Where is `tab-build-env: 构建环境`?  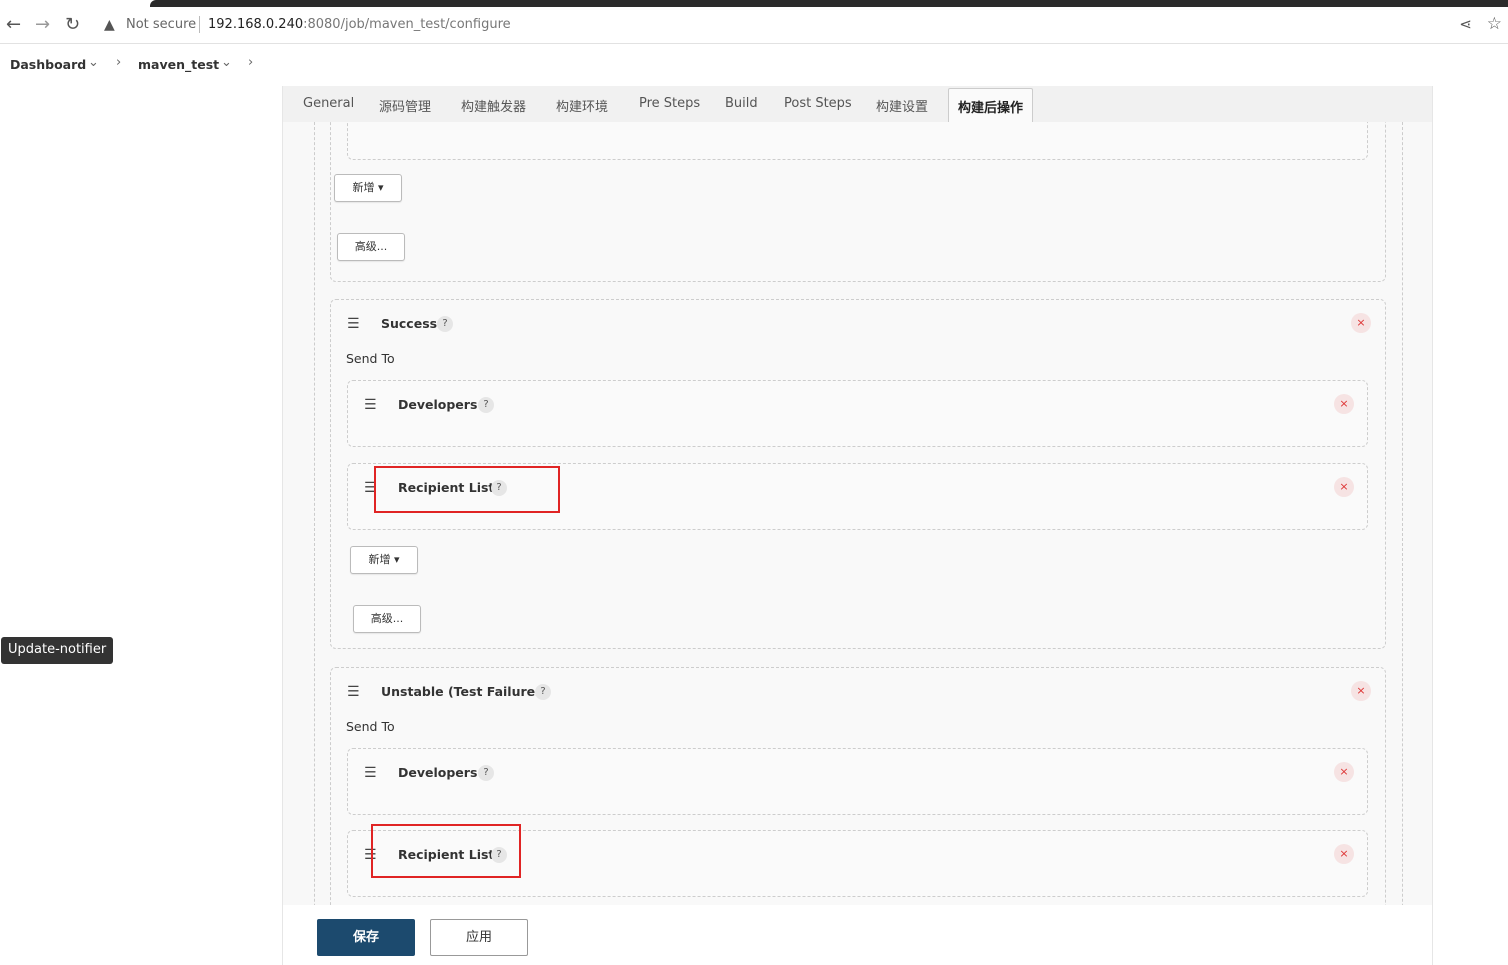
tab-build-env: 构建环境 is located at coordinates (582, 105).